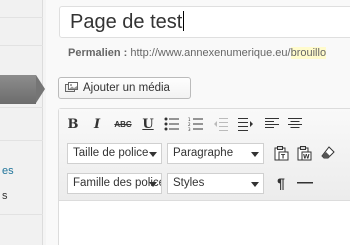 The image size is (350, 245). I want to click on font-size-value: Taille de police, so click(111, 153).